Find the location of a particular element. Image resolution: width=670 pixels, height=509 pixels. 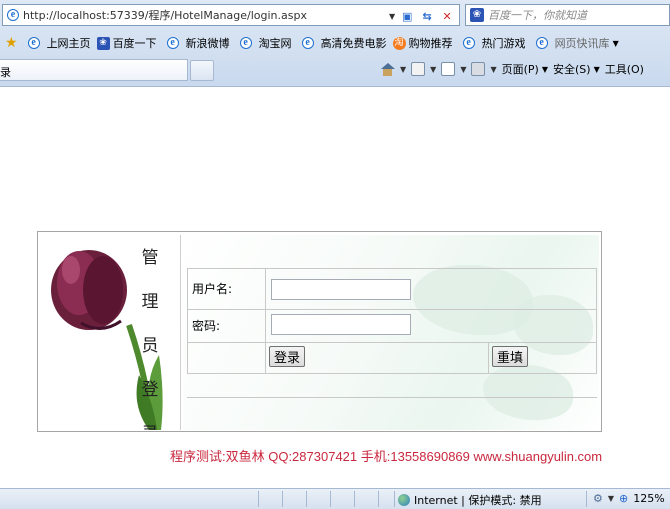

search-placeholder: 百度一下，你就知道 is located at coordinates (537, 15).